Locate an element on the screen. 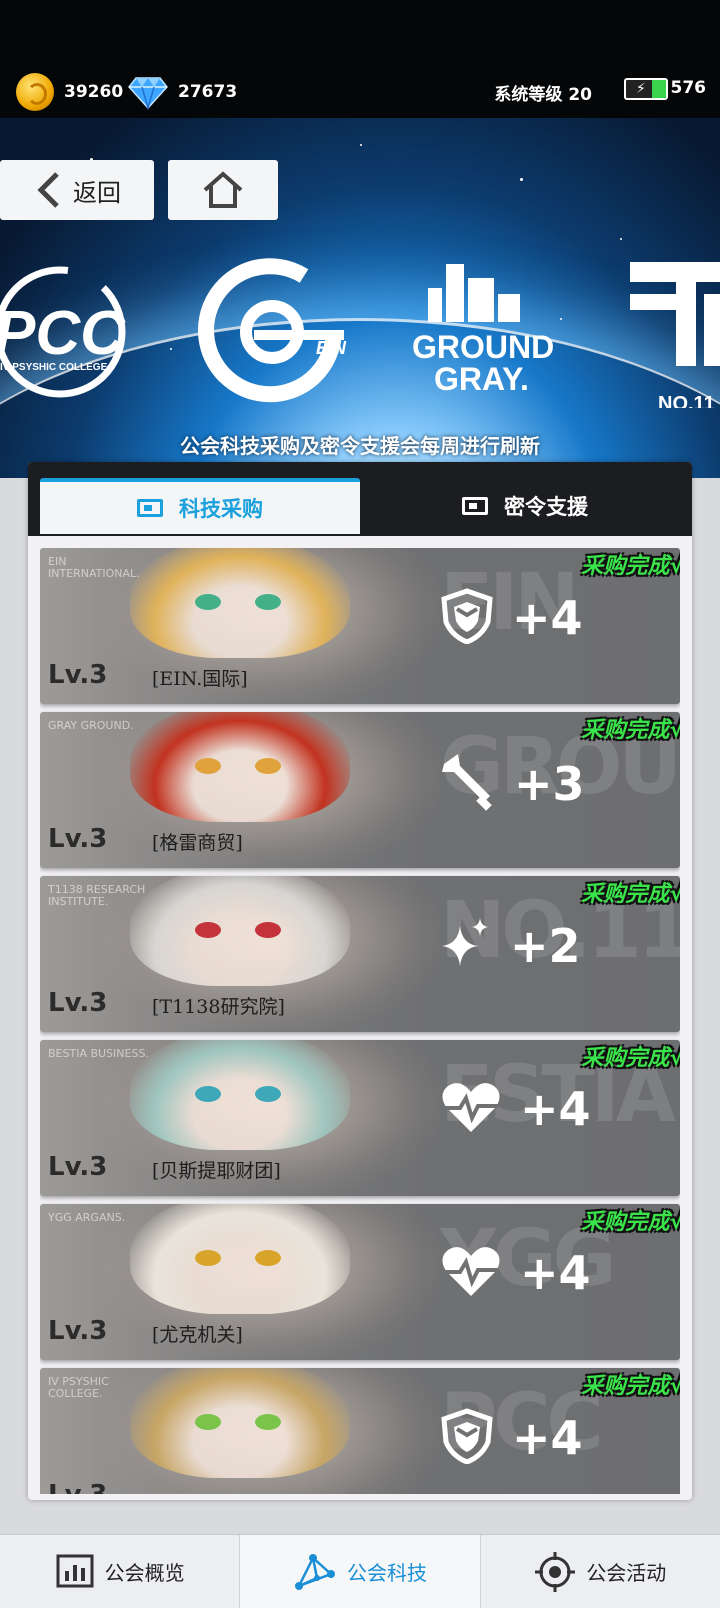 The image size is (720, 1608). ground-gray-logo: GROUND GRAY. is located at coordinates (487, 330).